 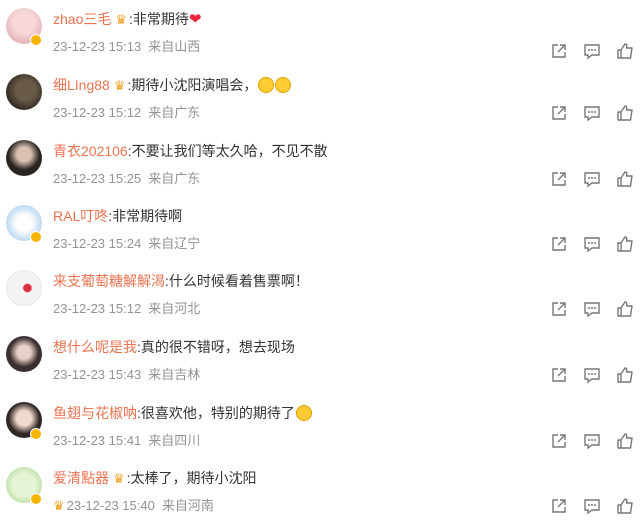 I want to click on comment-meta: 23-12-23 15:41 来自四川, so click(x=126, y=441).